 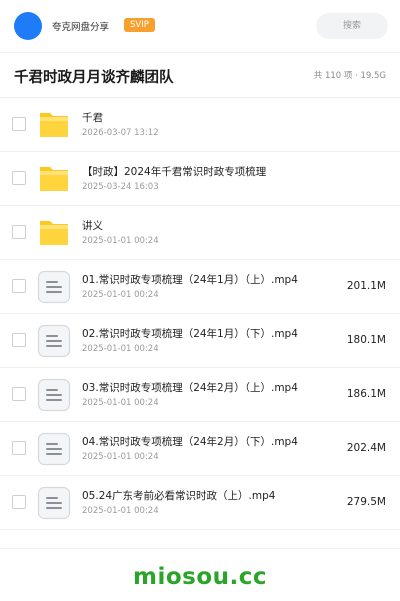 What do you see at coordinates (94, 78) in the screenshot?
I see `page-title: 千君时政月月谈齐麟团队` at bounding box center [94, 78].